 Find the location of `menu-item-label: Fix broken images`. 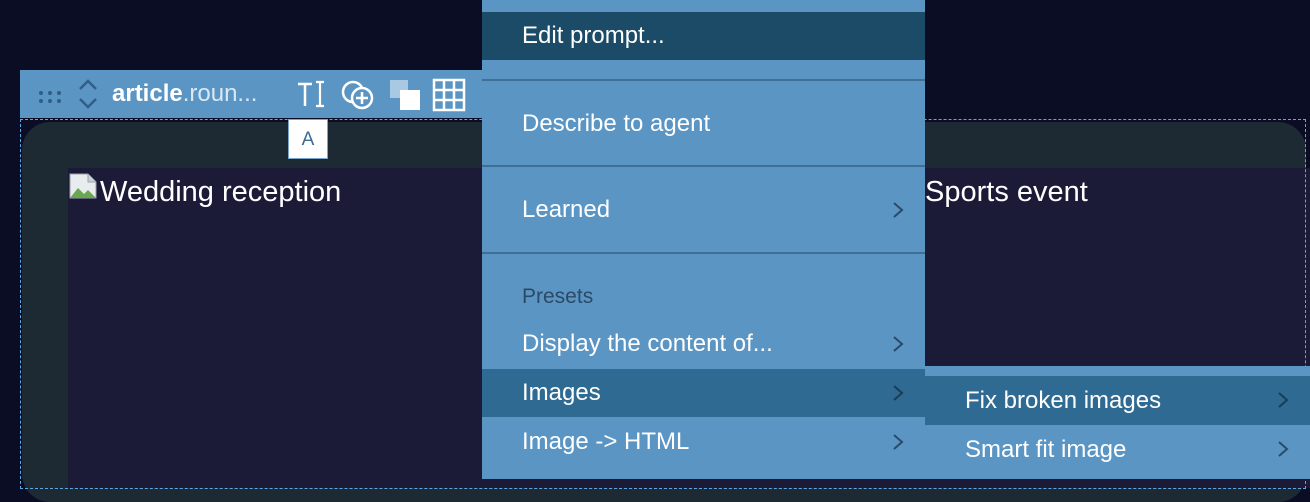

menu-item-label: Fix broken images is located at coordinates (1063, 400).